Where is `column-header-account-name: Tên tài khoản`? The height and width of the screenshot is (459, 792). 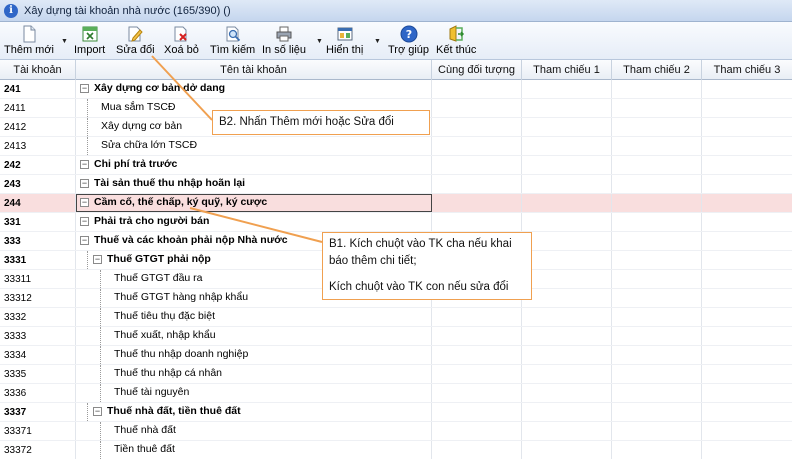
column-header-account-name: Tên tài khoản is located at coordinates (254, 70).